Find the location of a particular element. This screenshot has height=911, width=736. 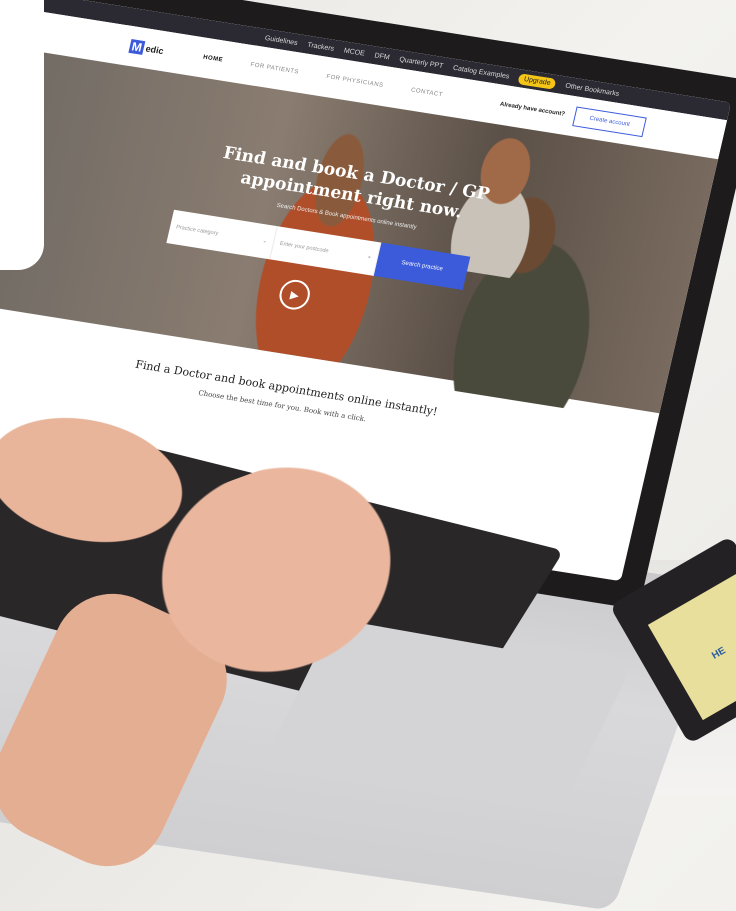

nav-link-for-patients: FOR PATIENTS is located at coordinates (275, 68).